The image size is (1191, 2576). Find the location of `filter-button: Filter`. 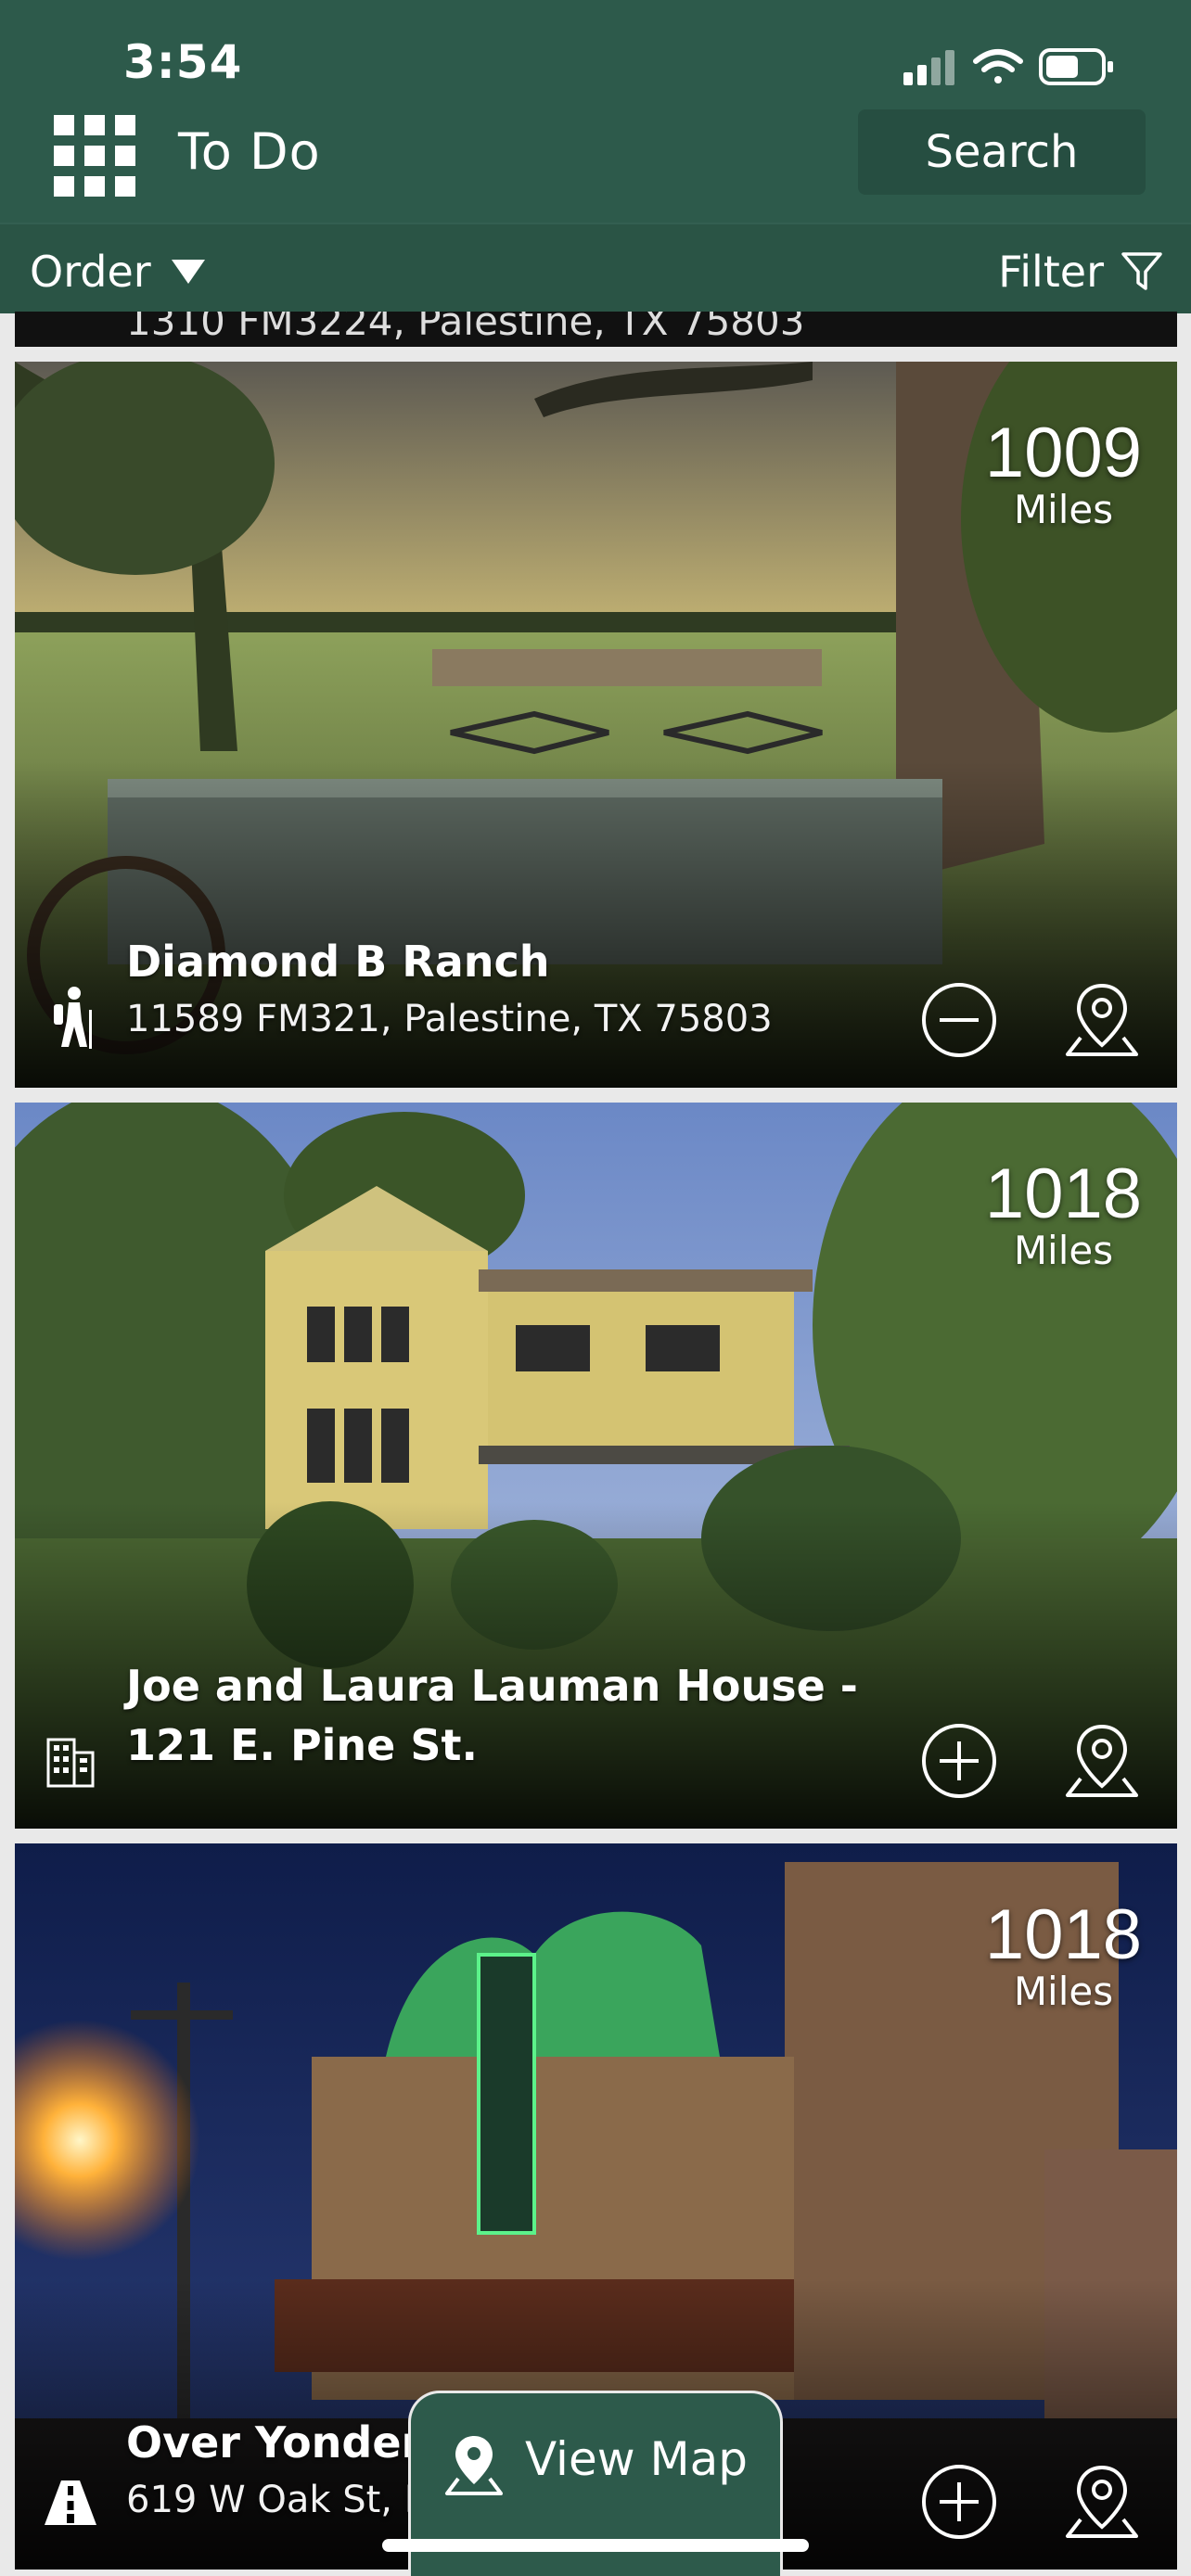

filter-button: Filter is located at coordinates (1080, 272).